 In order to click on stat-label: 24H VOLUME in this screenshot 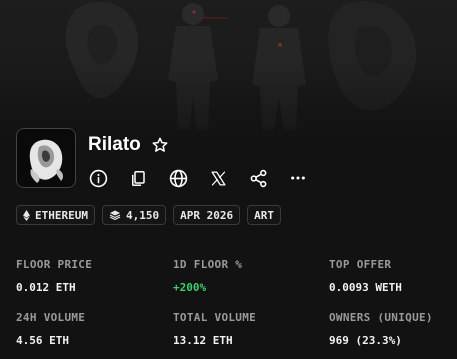, I will do `click(51, 317)`.